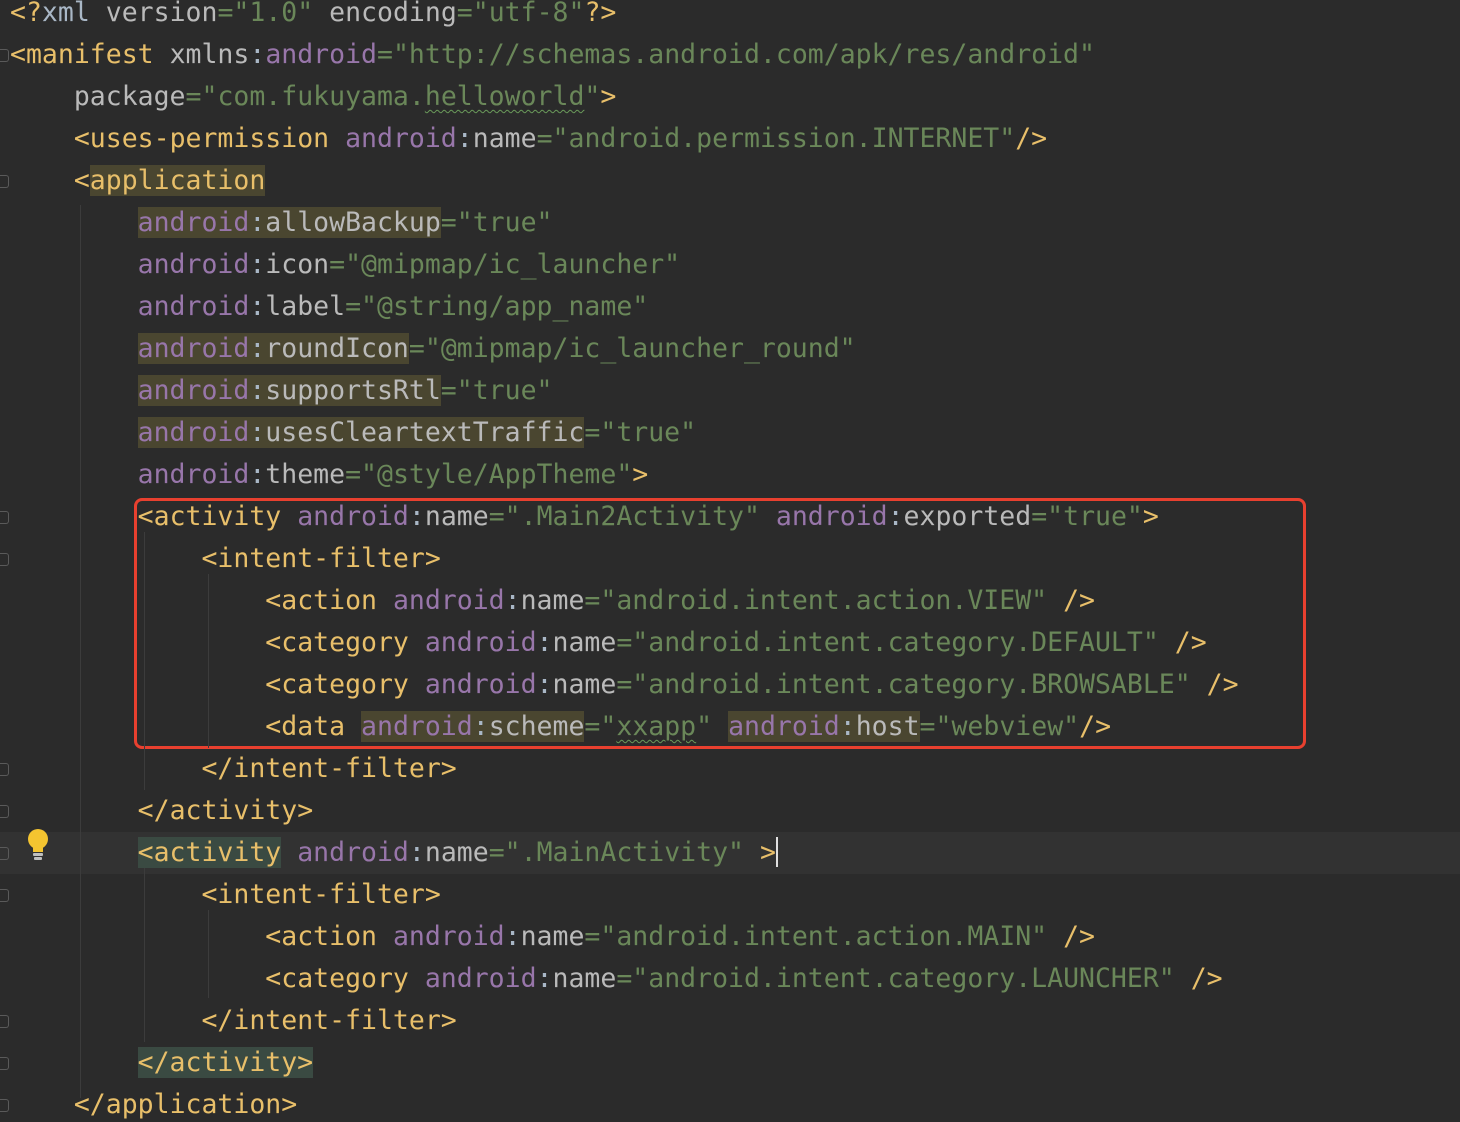  Describe the element at coordinates (730, 475) in the screenshot. I see `code-line: android:theme="@style/AppTheme">` at that location.